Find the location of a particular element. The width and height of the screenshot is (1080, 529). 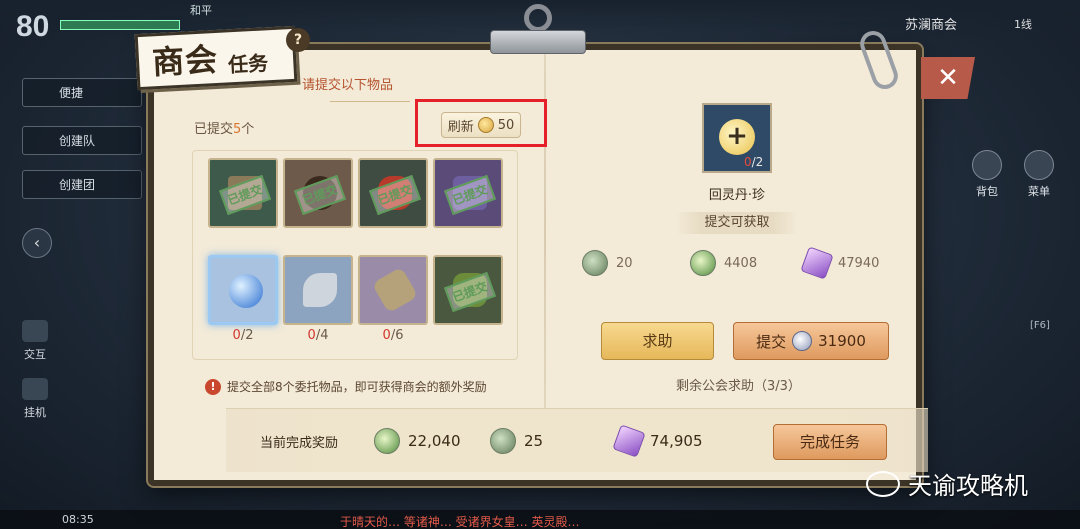

item-count-5: 0/2 is located at coordinates (243, 335).